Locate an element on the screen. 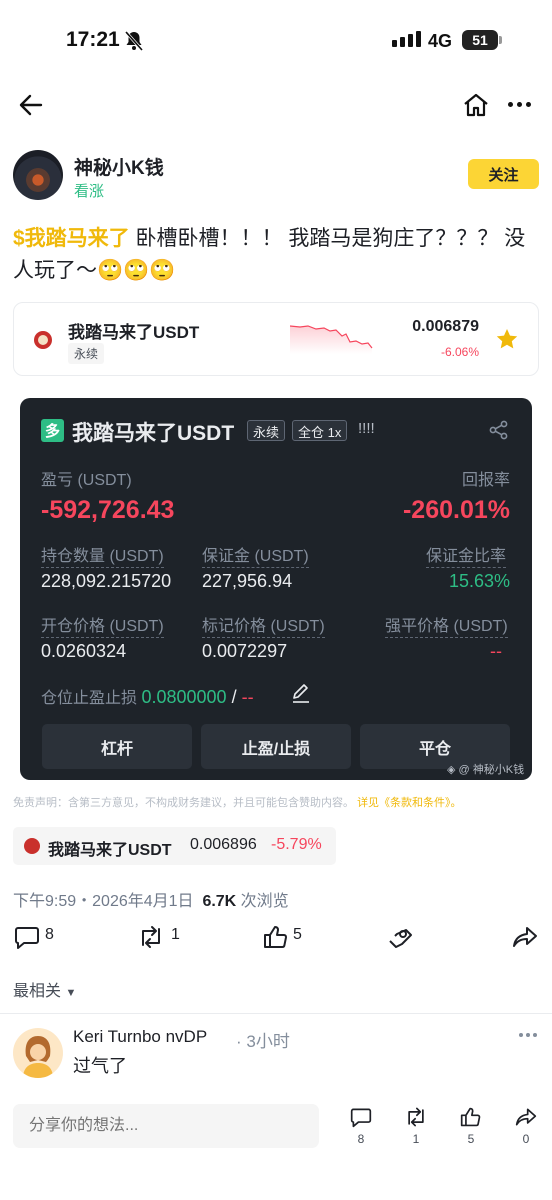  tp-value: 0.0800000 is located at coordinates (184, 697).